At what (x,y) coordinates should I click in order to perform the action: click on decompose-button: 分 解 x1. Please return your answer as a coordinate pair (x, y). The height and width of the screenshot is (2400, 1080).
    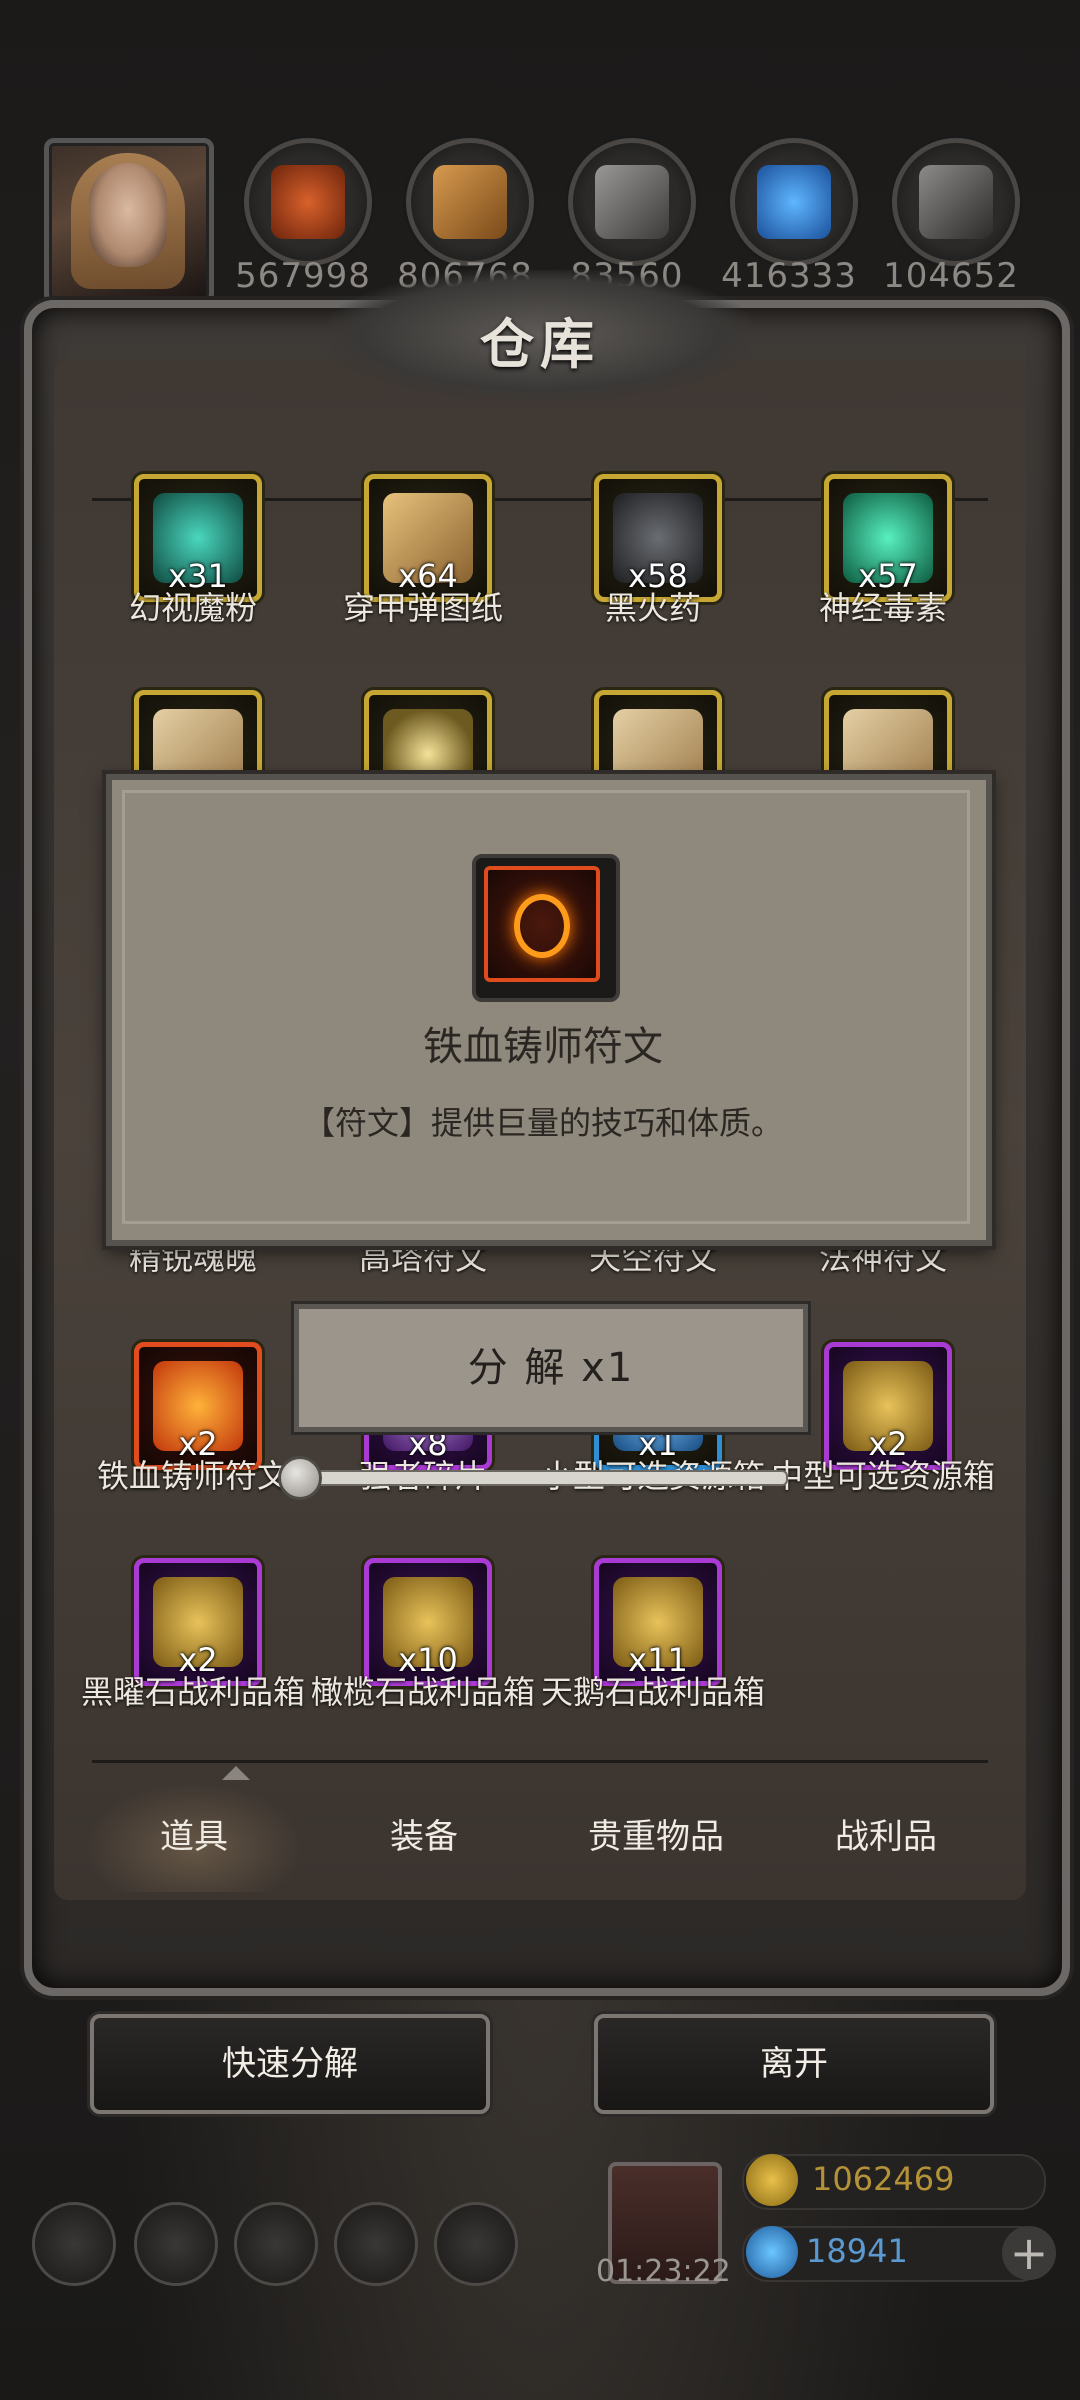
    Looking at the image, I should click on (551, 1368).